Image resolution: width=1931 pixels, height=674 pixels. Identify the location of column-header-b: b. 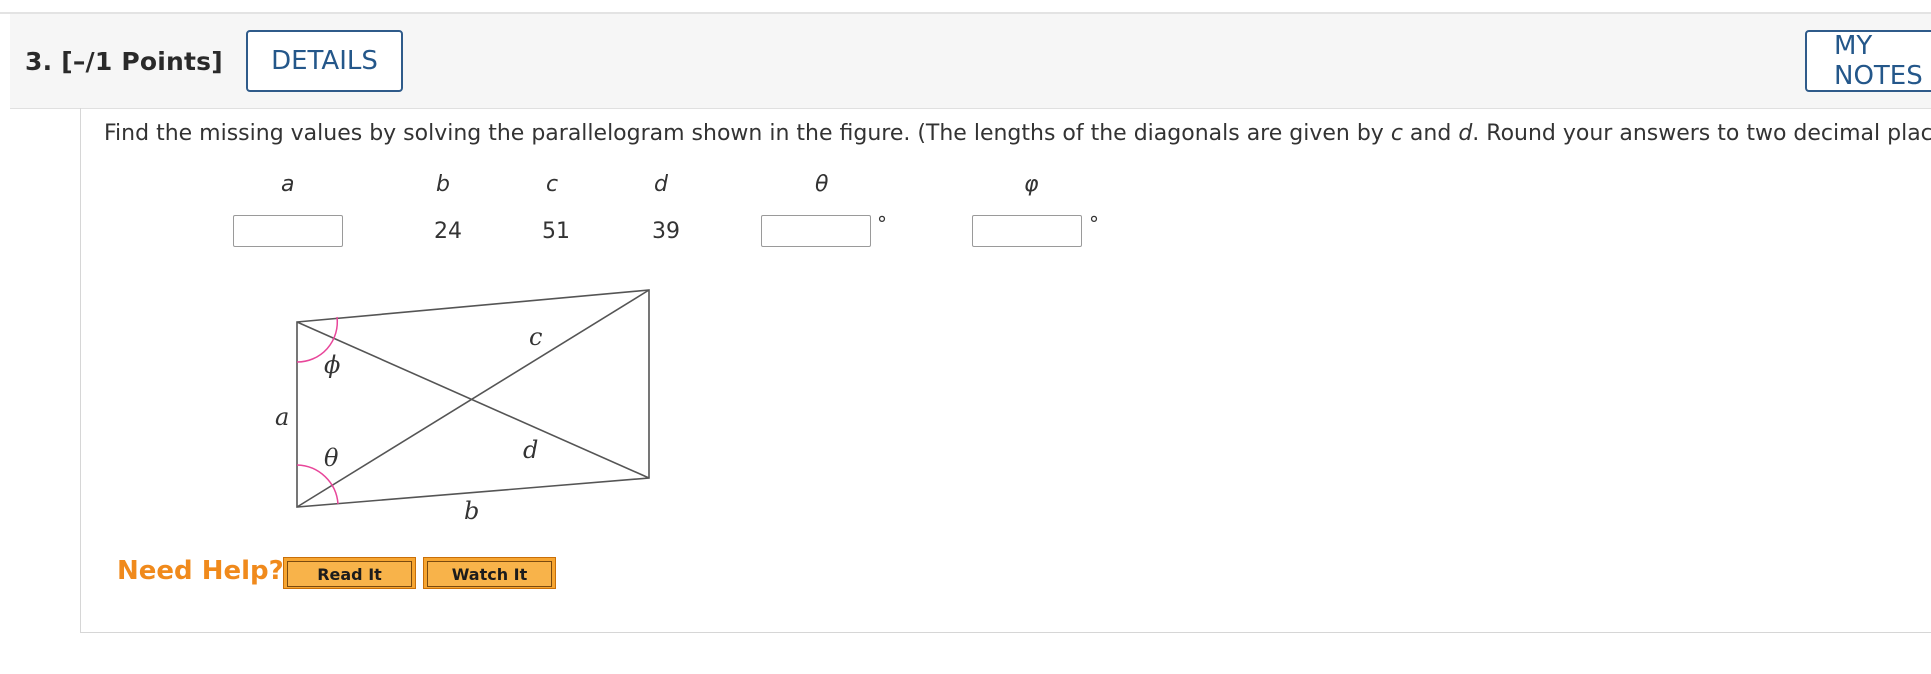
(443, 184).